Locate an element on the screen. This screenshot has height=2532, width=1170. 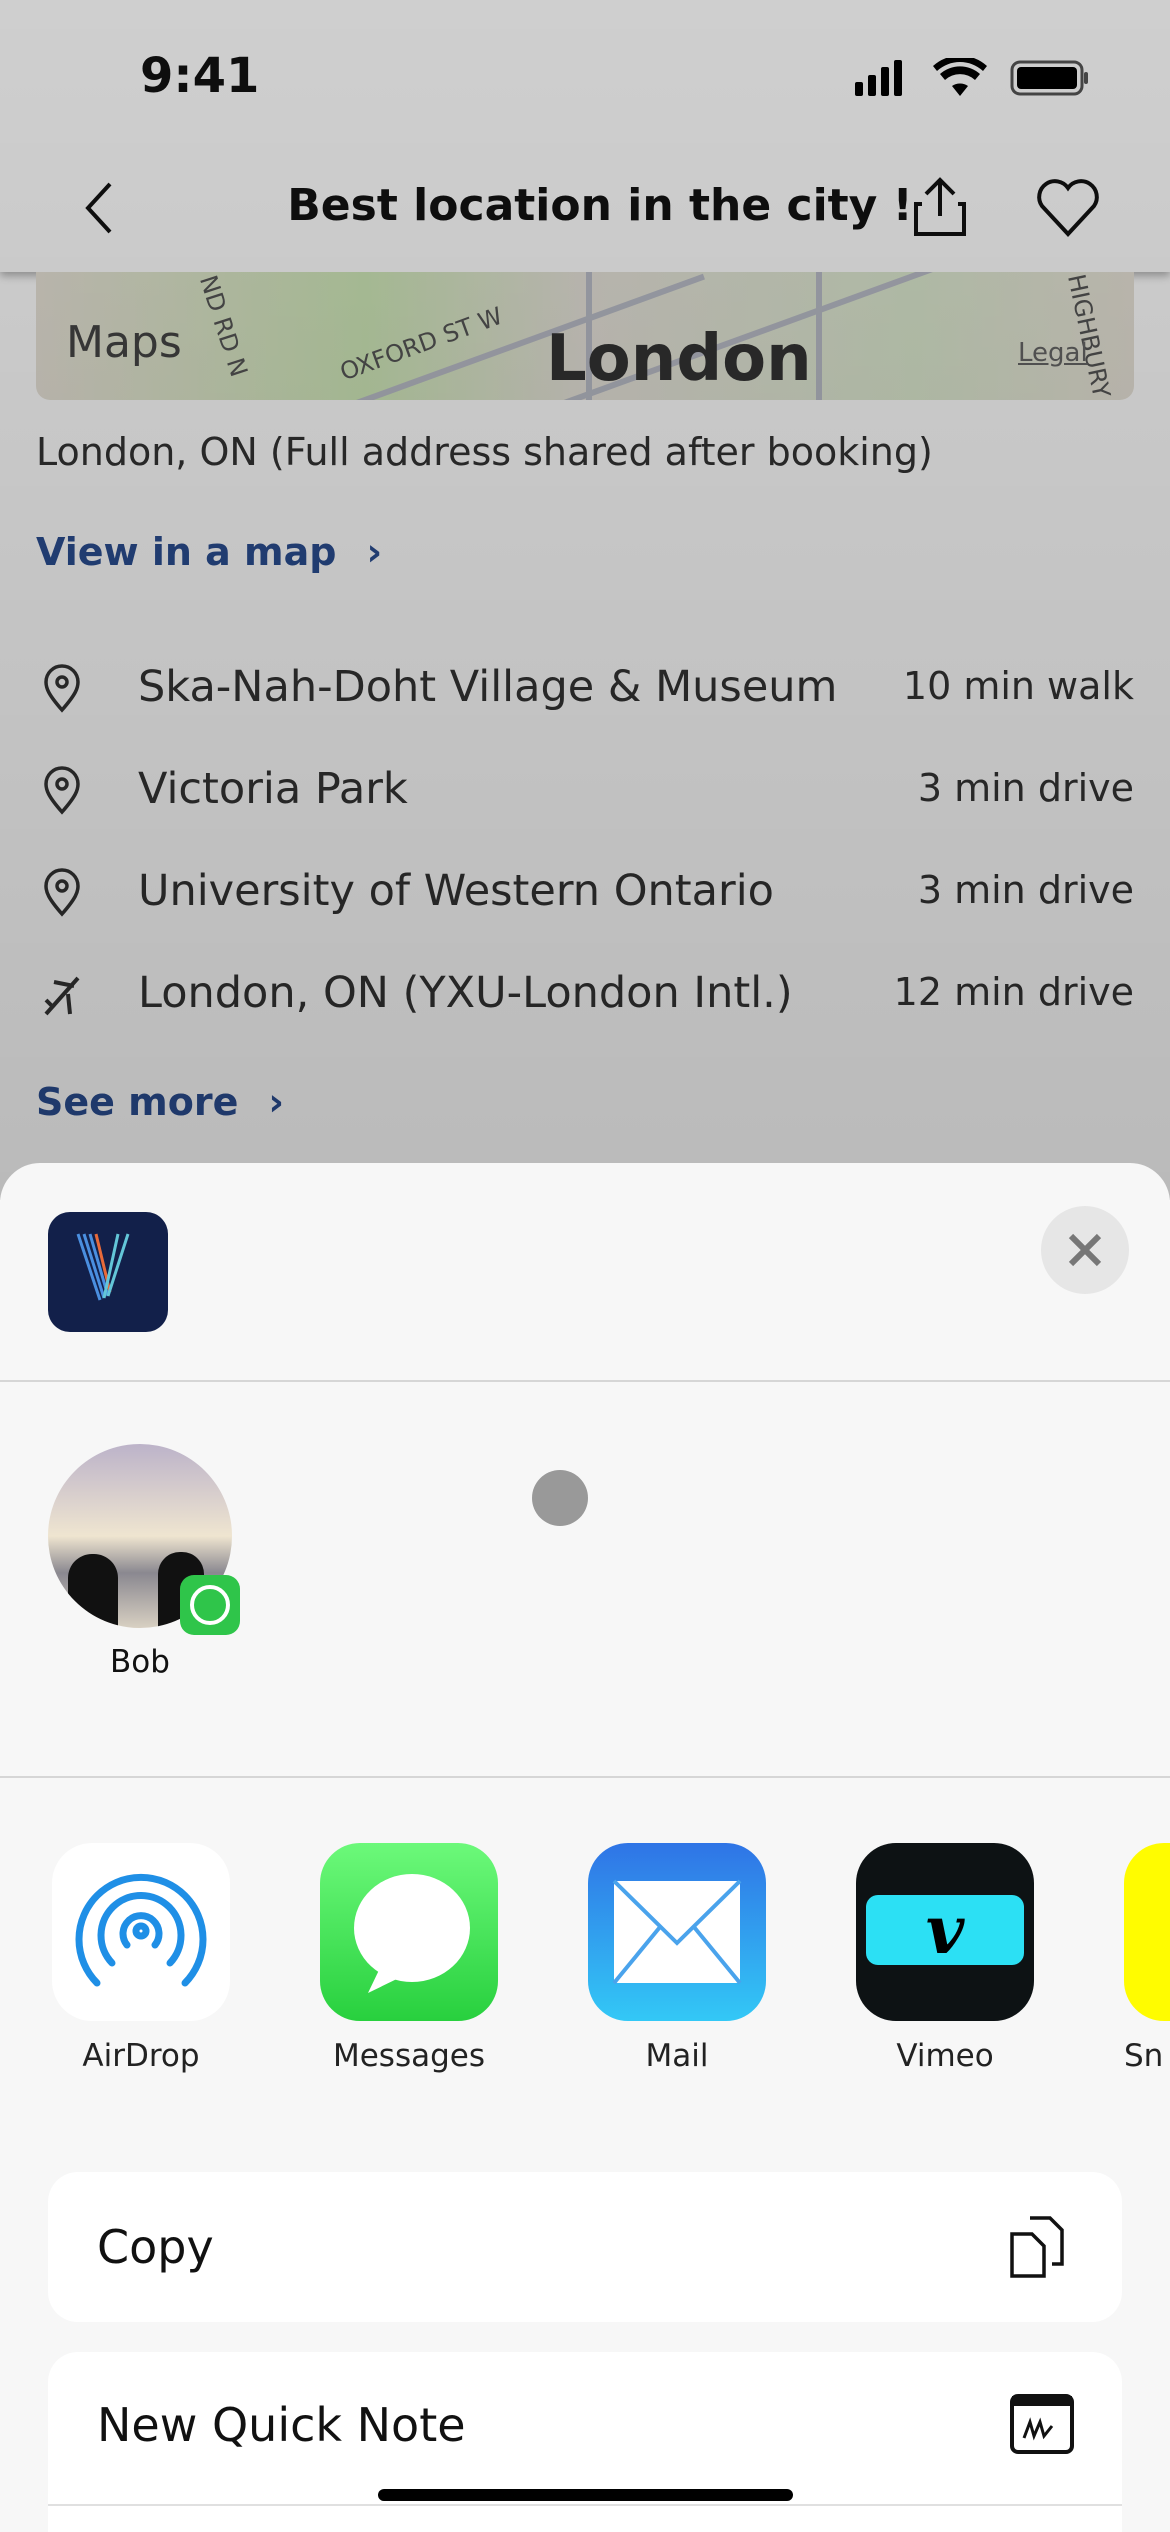
airdrop-icon is located at coordinates (141, 1930).